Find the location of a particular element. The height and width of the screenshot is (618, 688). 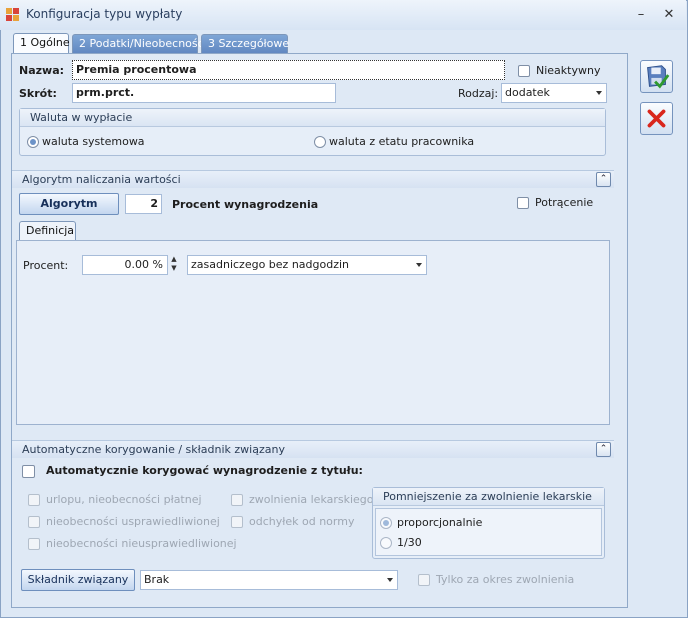

percent-label: Procent: is located at coordinates (46, 265).